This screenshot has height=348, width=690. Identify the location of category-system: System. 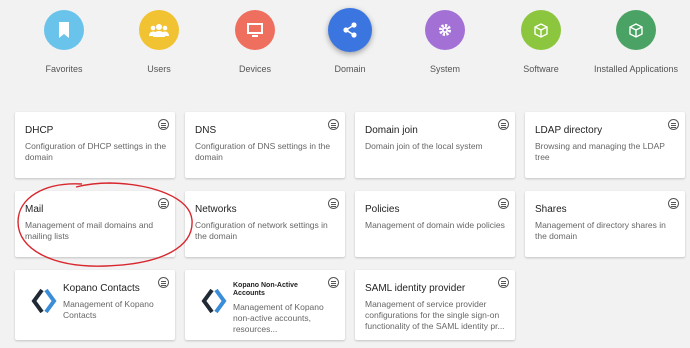
(445, 42).